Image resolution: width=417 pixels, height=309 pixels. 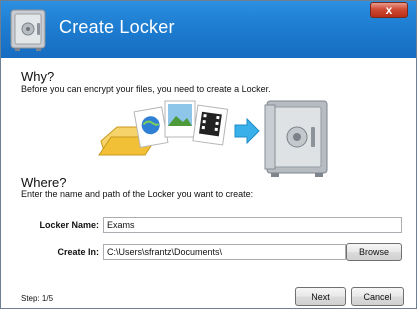 I want to click on next-button: Next, so click(x=320, y=296).